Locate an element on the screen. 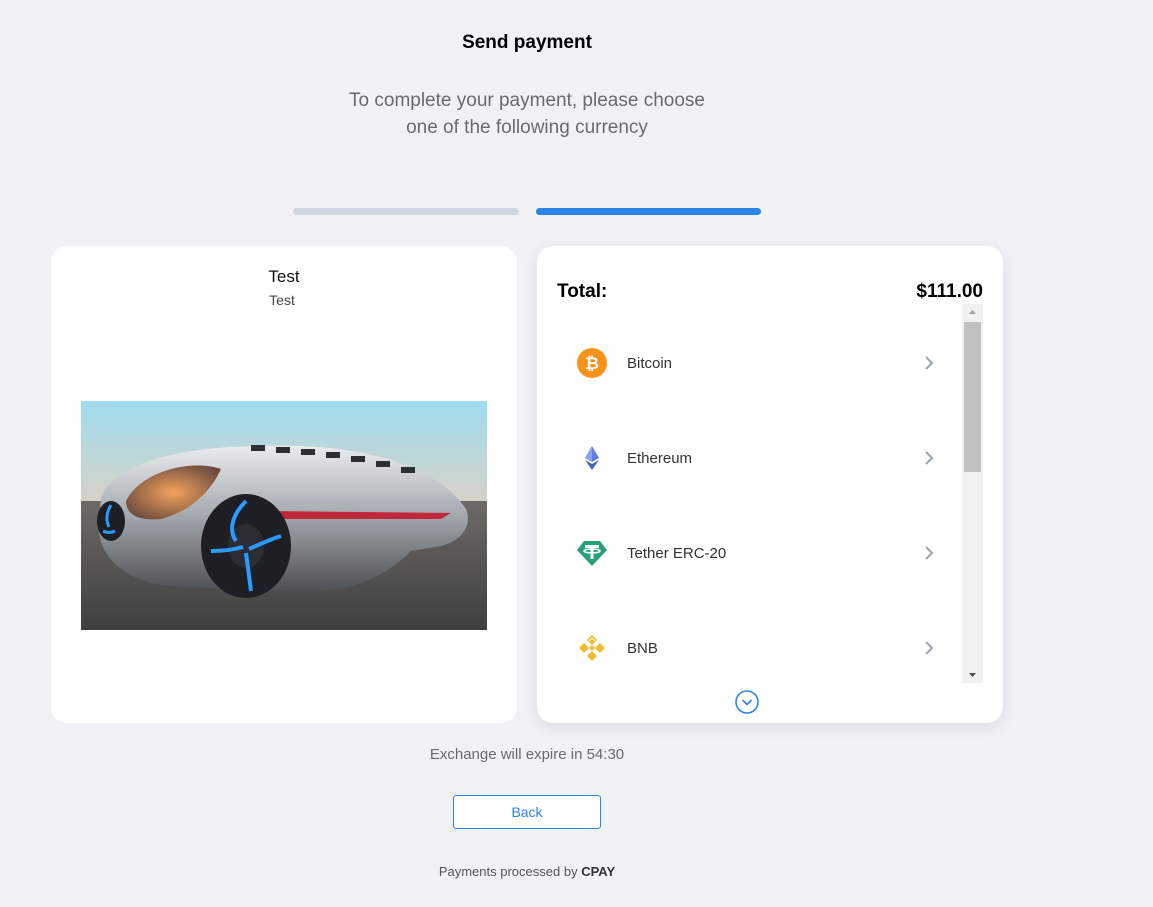 The image size is (1153, 907). subtitle-line-2: one of the following currency is located at coordinates (527, 127).